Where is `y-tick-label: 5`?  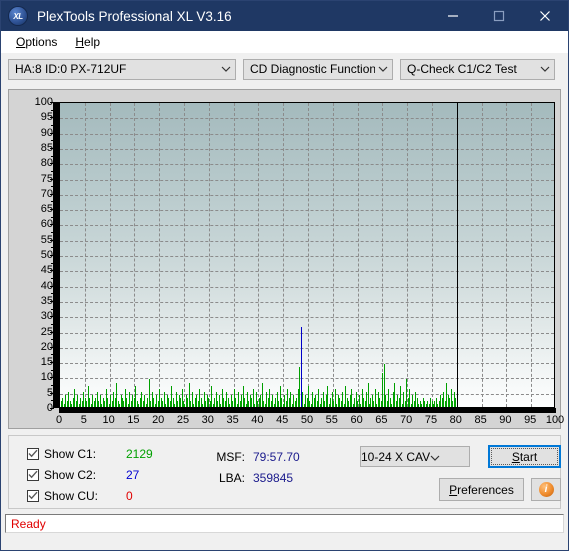 y-tick-label: 5 is located at coordinates (36, 392).